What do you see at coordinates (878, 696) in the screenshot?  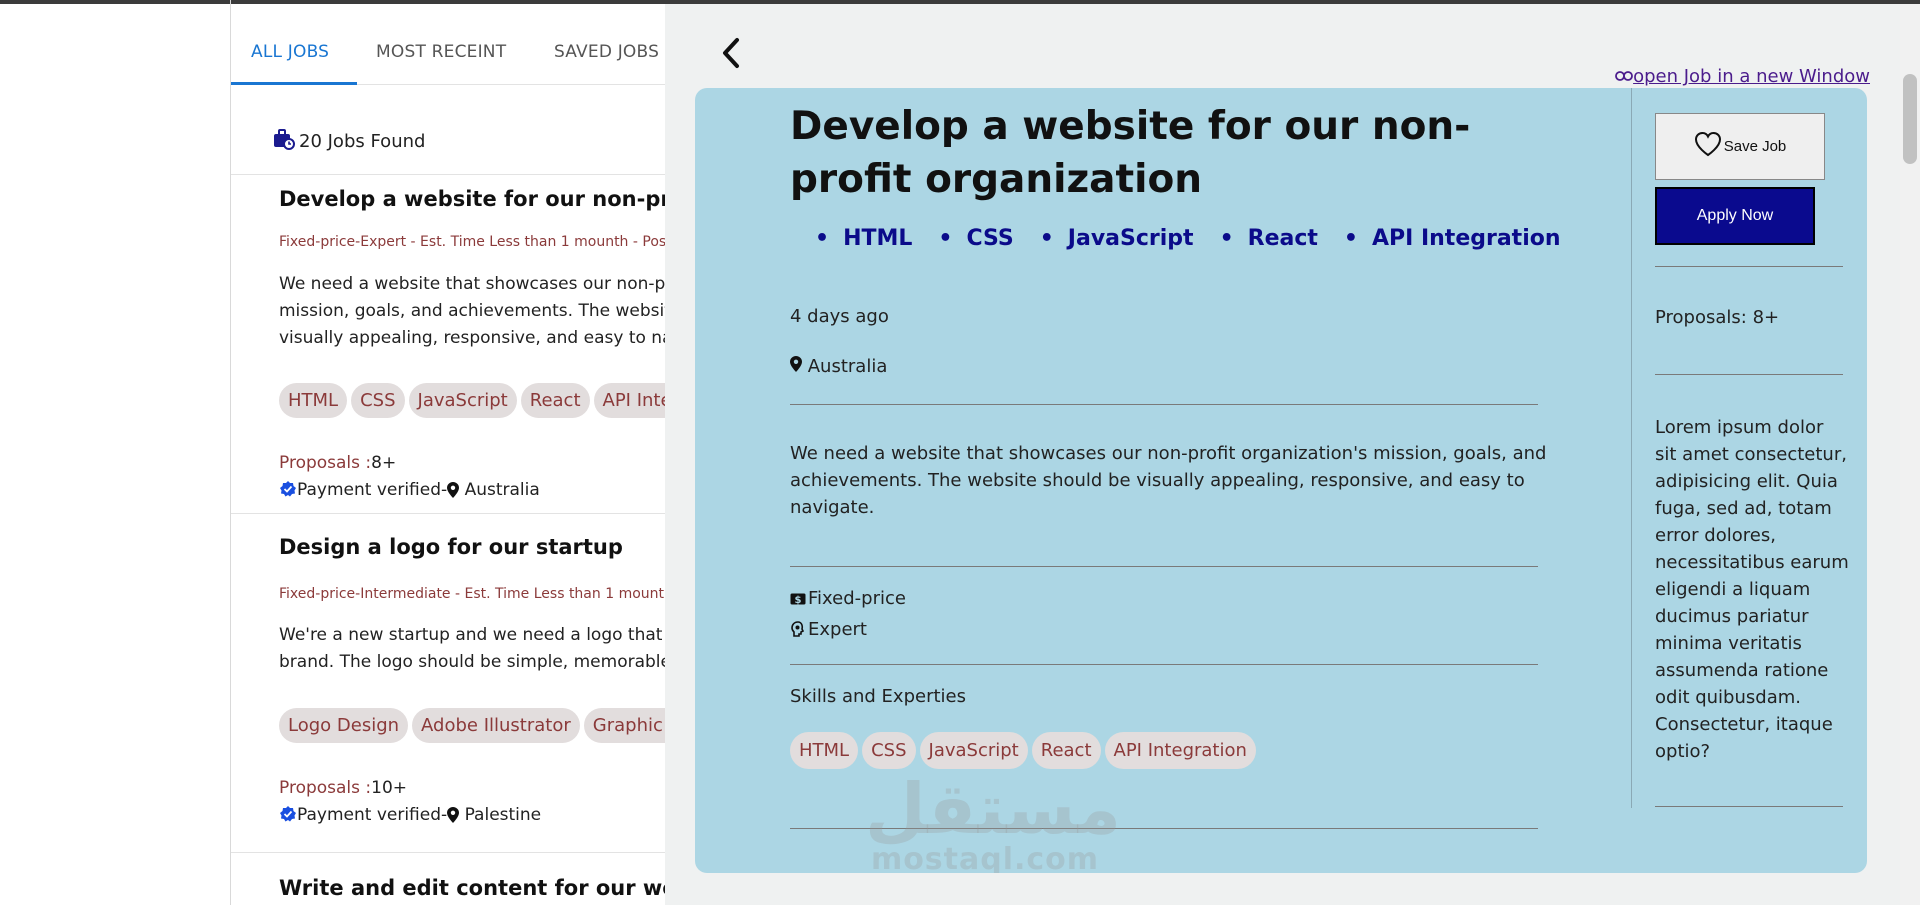 I see `skills-heading: Skills and Experties` at bounding box center [878, 696].